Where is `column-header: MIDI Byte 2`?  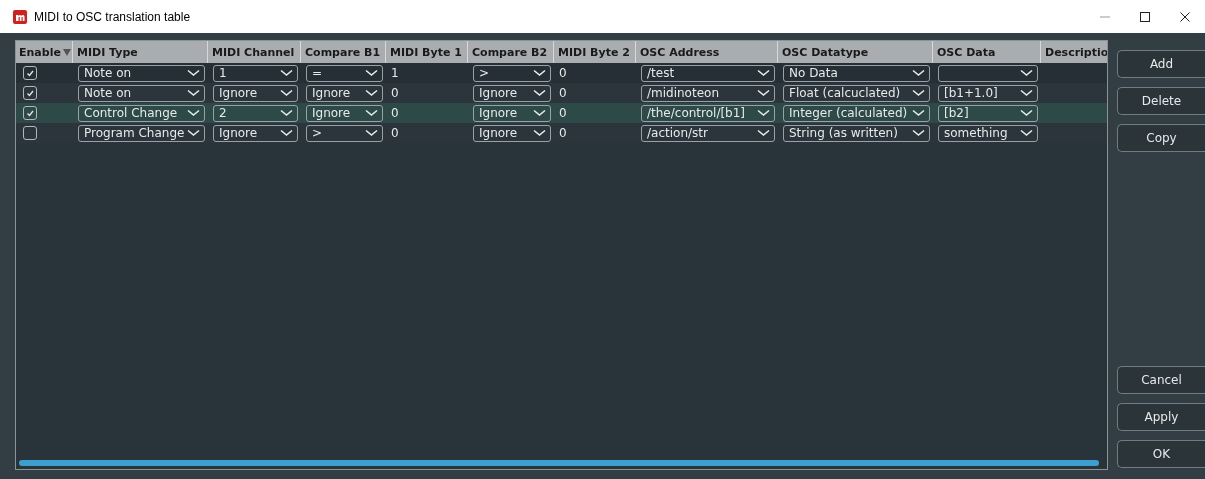
column-header: MIDI Byte 2 is located at coordinates (594, 52).